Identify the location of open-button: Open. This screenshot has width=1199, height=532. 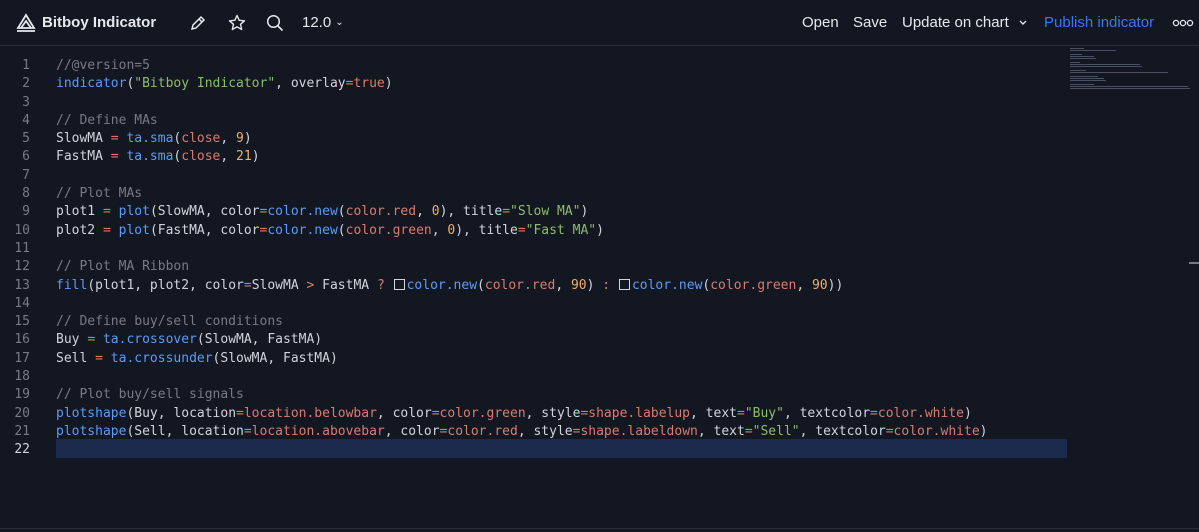
(820, 22).